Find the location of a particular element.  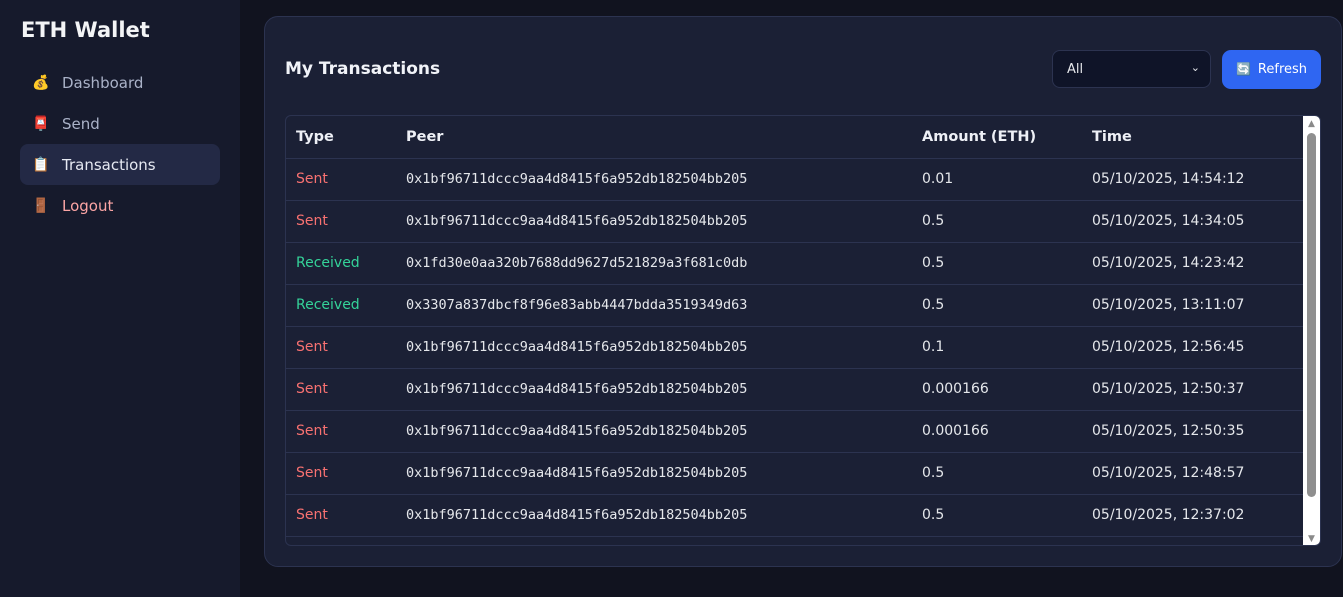

door-icon: 🚪 is located at coordinates (41, 205).